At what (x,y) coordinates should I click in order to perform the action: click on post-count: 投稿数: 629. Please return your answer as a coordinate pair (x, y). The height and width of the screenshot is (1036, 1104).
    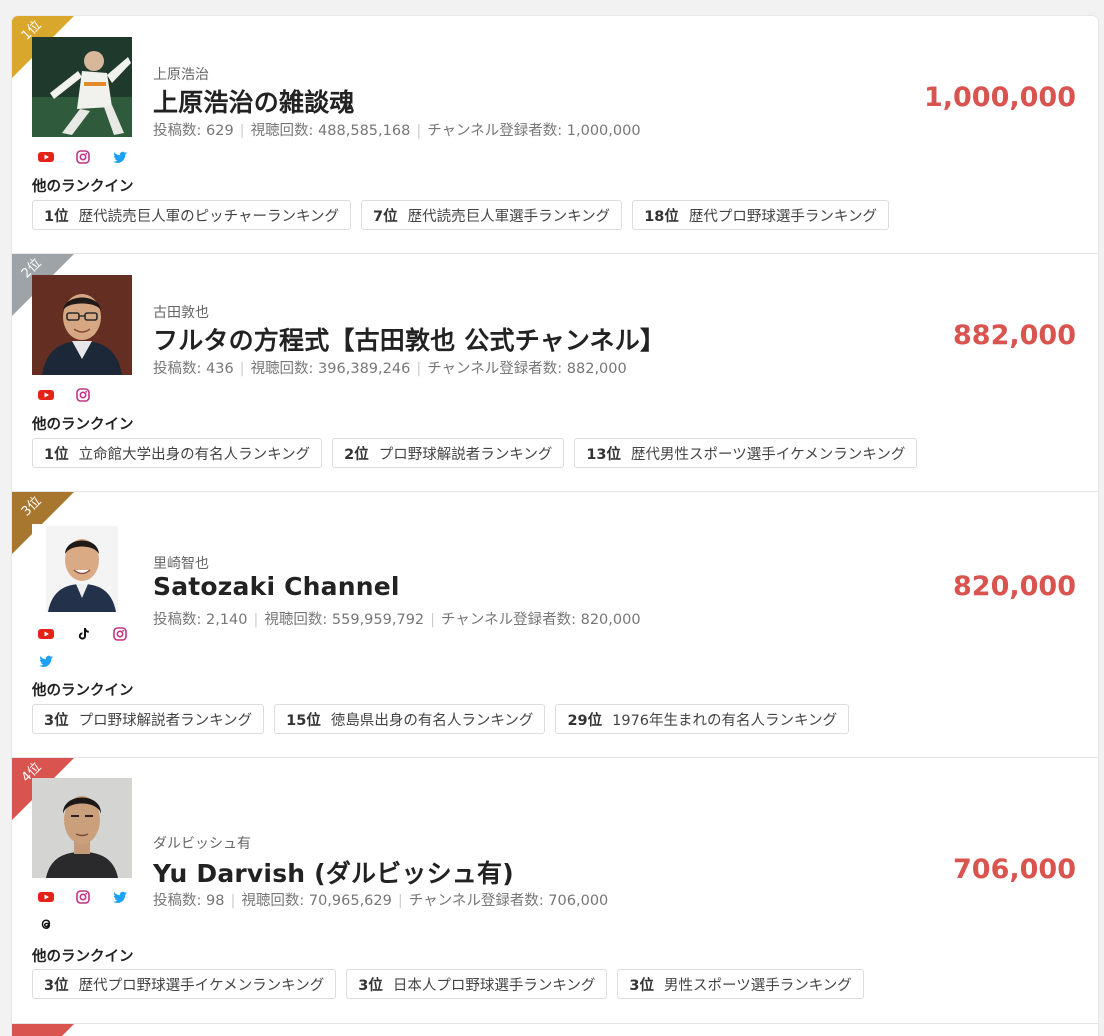
    Looking at the image, I should click on (193, 131).